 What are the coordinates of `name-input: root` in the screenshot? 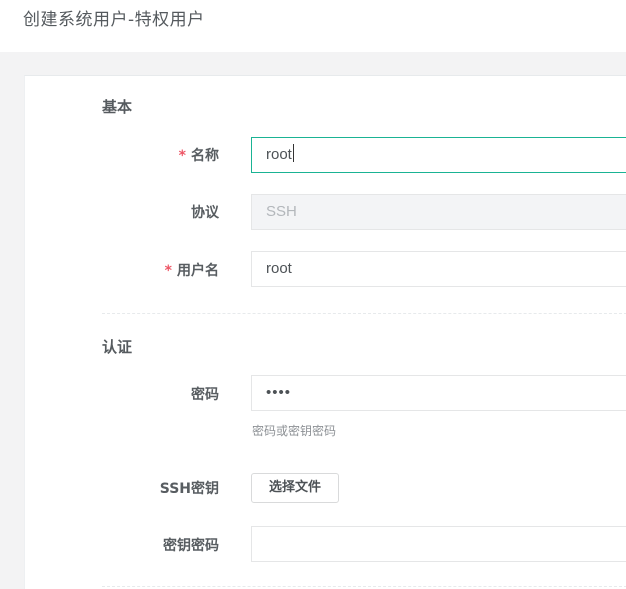 It's located at (438, 155).